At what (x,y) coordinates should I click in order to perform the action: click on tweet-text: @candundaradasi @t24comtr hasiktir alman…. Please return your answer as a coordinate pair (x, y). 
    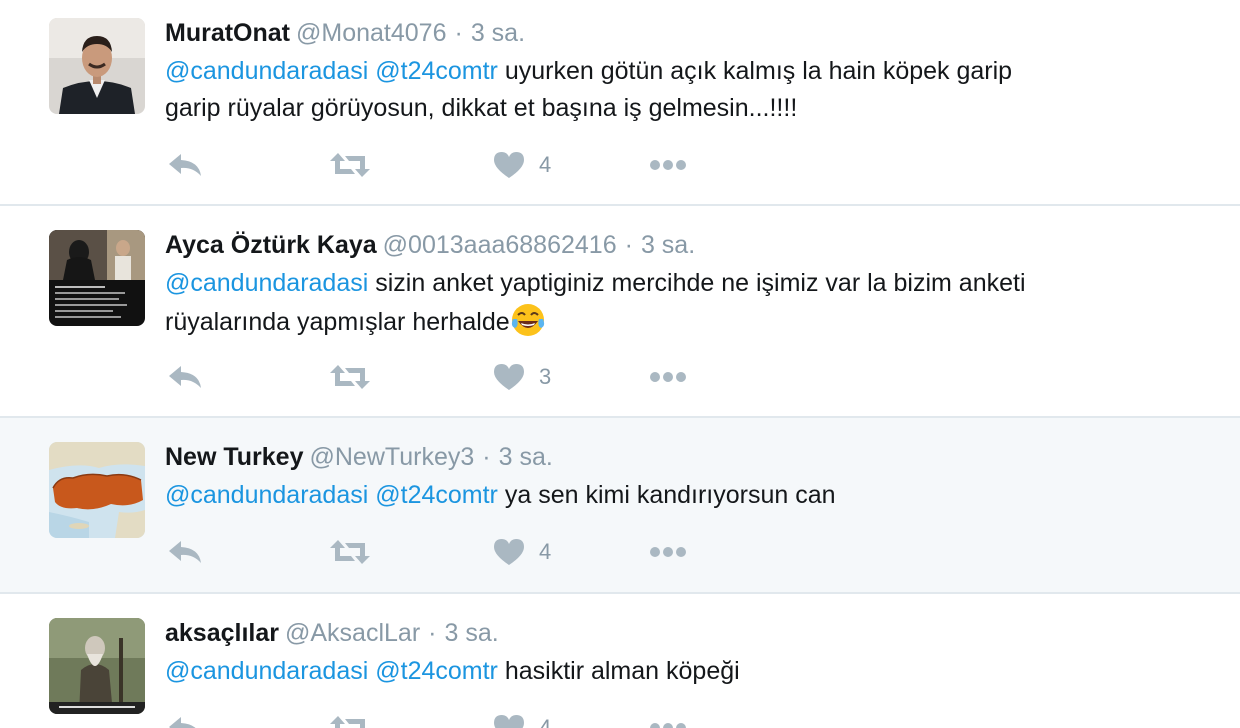
    Looking at the image, I should click on (665, 671).